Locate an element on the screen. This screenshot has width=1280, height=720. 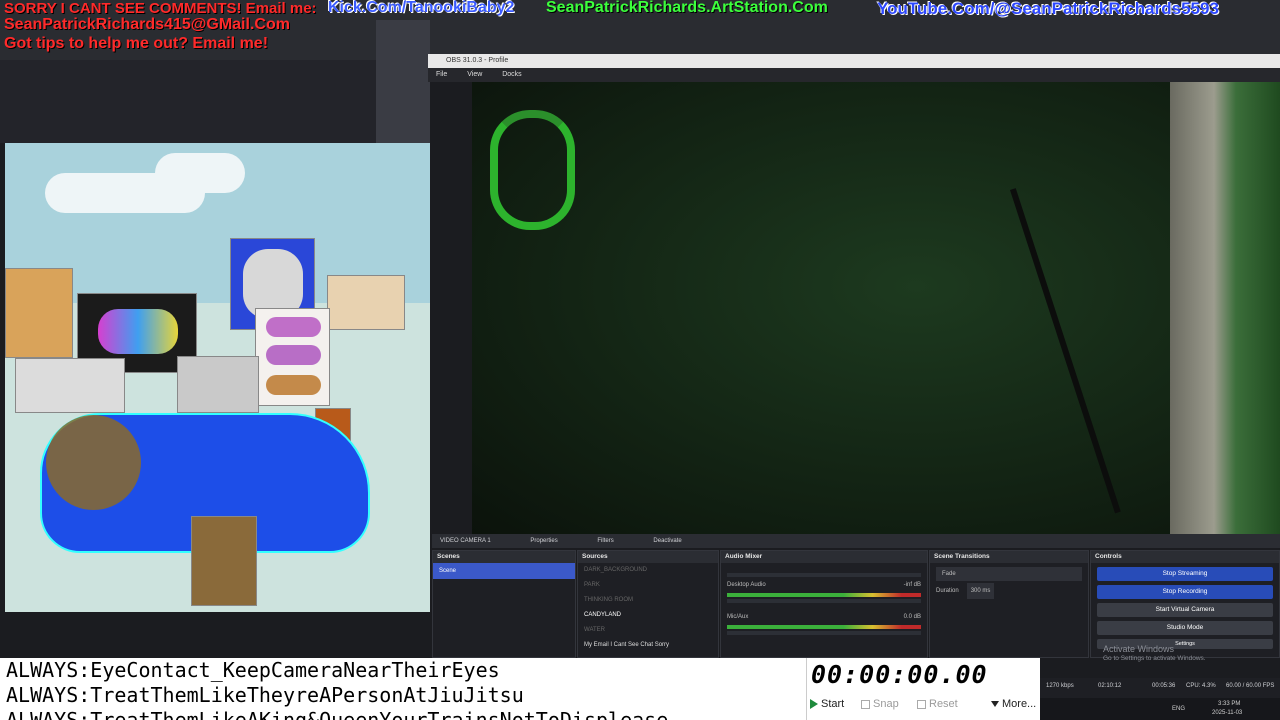
reset-button: Reset is located at coordinates (937, 704).